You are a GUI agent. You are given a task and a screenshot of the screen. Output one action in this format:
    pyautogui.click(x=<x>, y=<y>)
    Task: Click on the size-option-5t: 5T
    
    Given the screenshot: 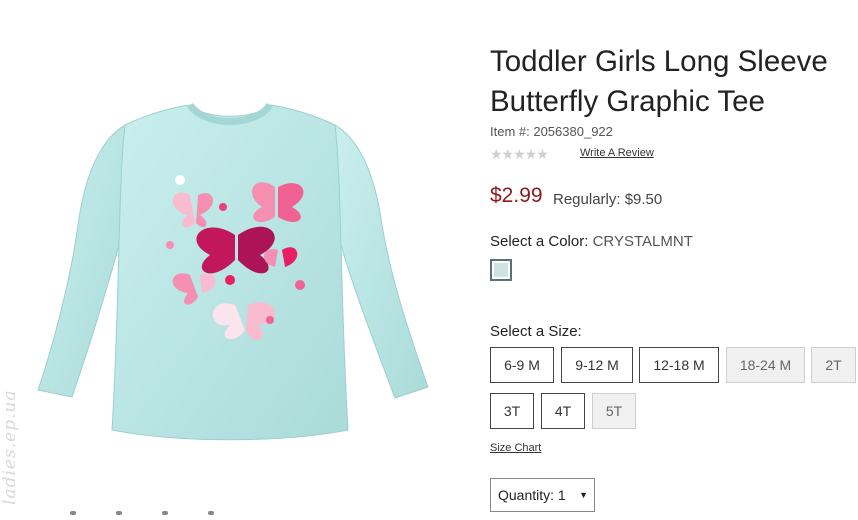 What is the action you would take?
    pyautogui.click(x=614, y=411)
    